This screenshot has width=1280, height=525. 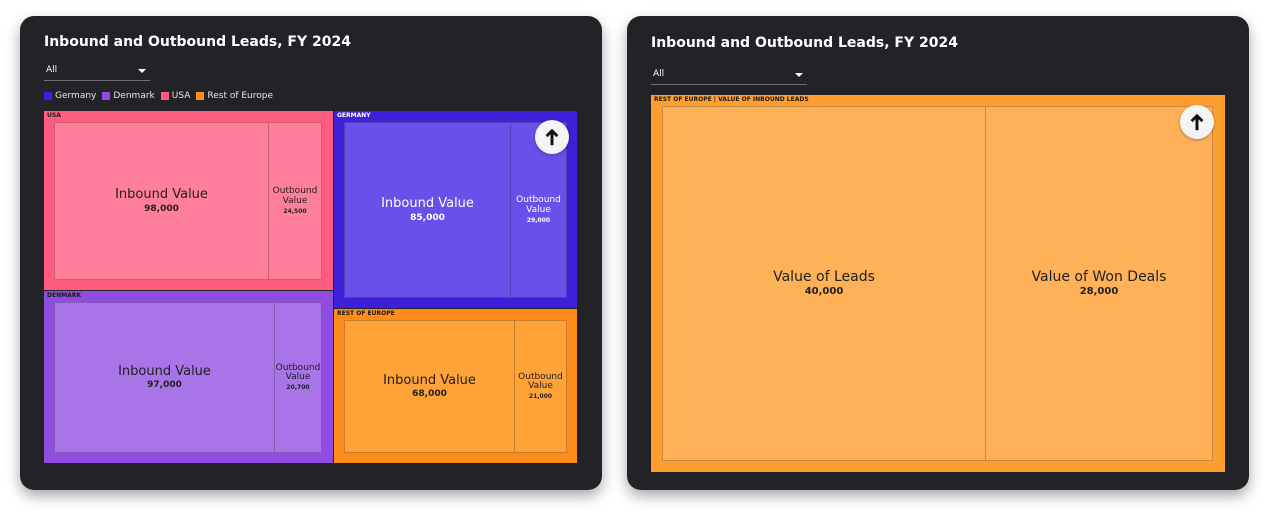 I want to click on treemap-leaf-roe-inbound: Inbound Value 68,000, so click(x=429, y=386).